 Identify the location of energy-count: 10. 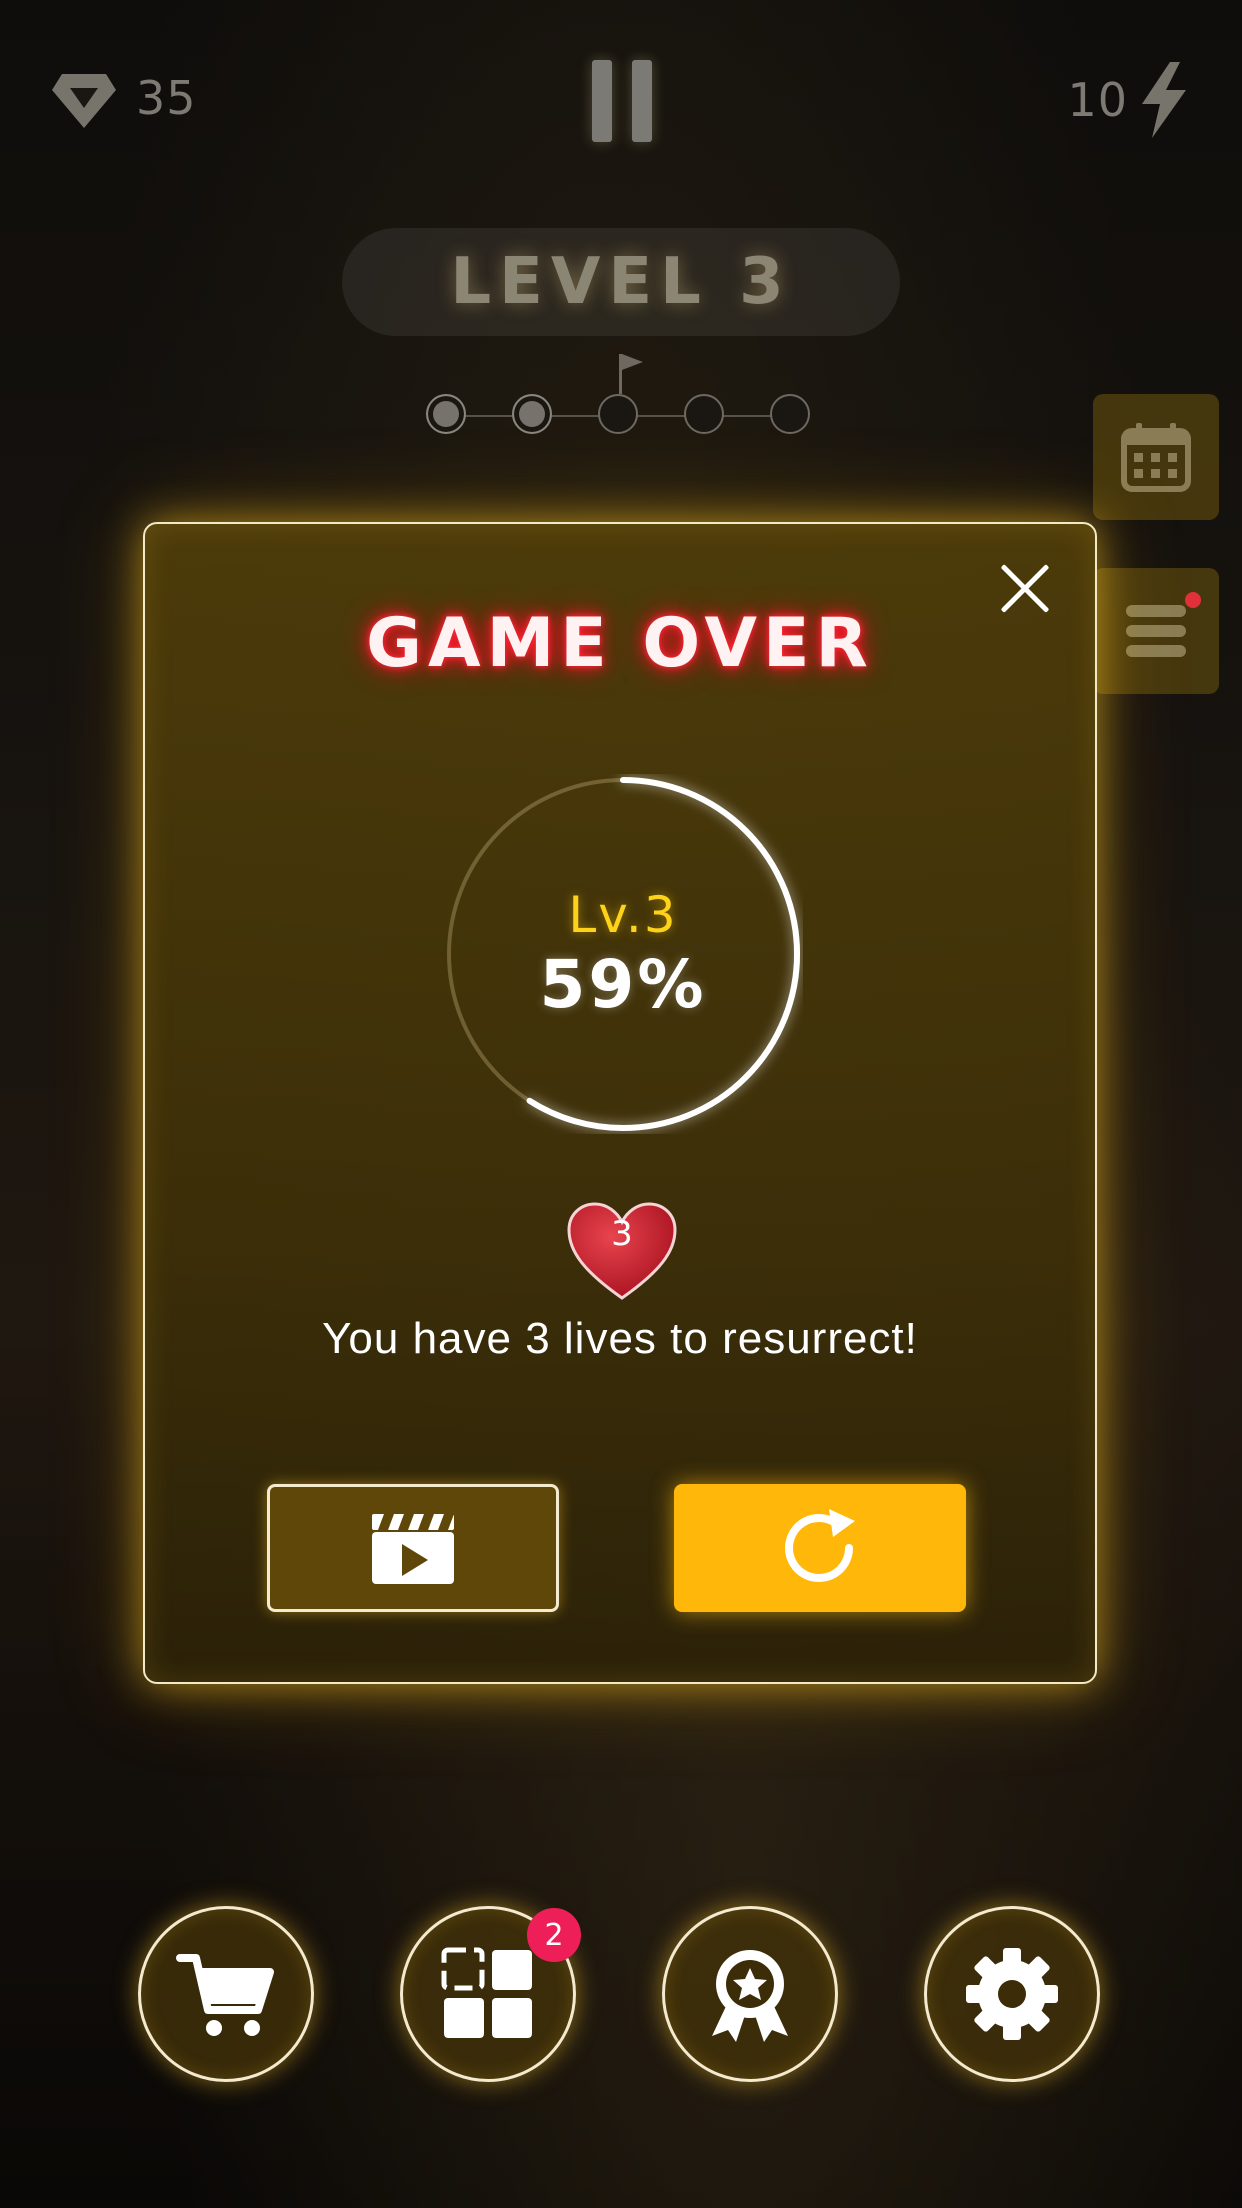
(1097, 100).